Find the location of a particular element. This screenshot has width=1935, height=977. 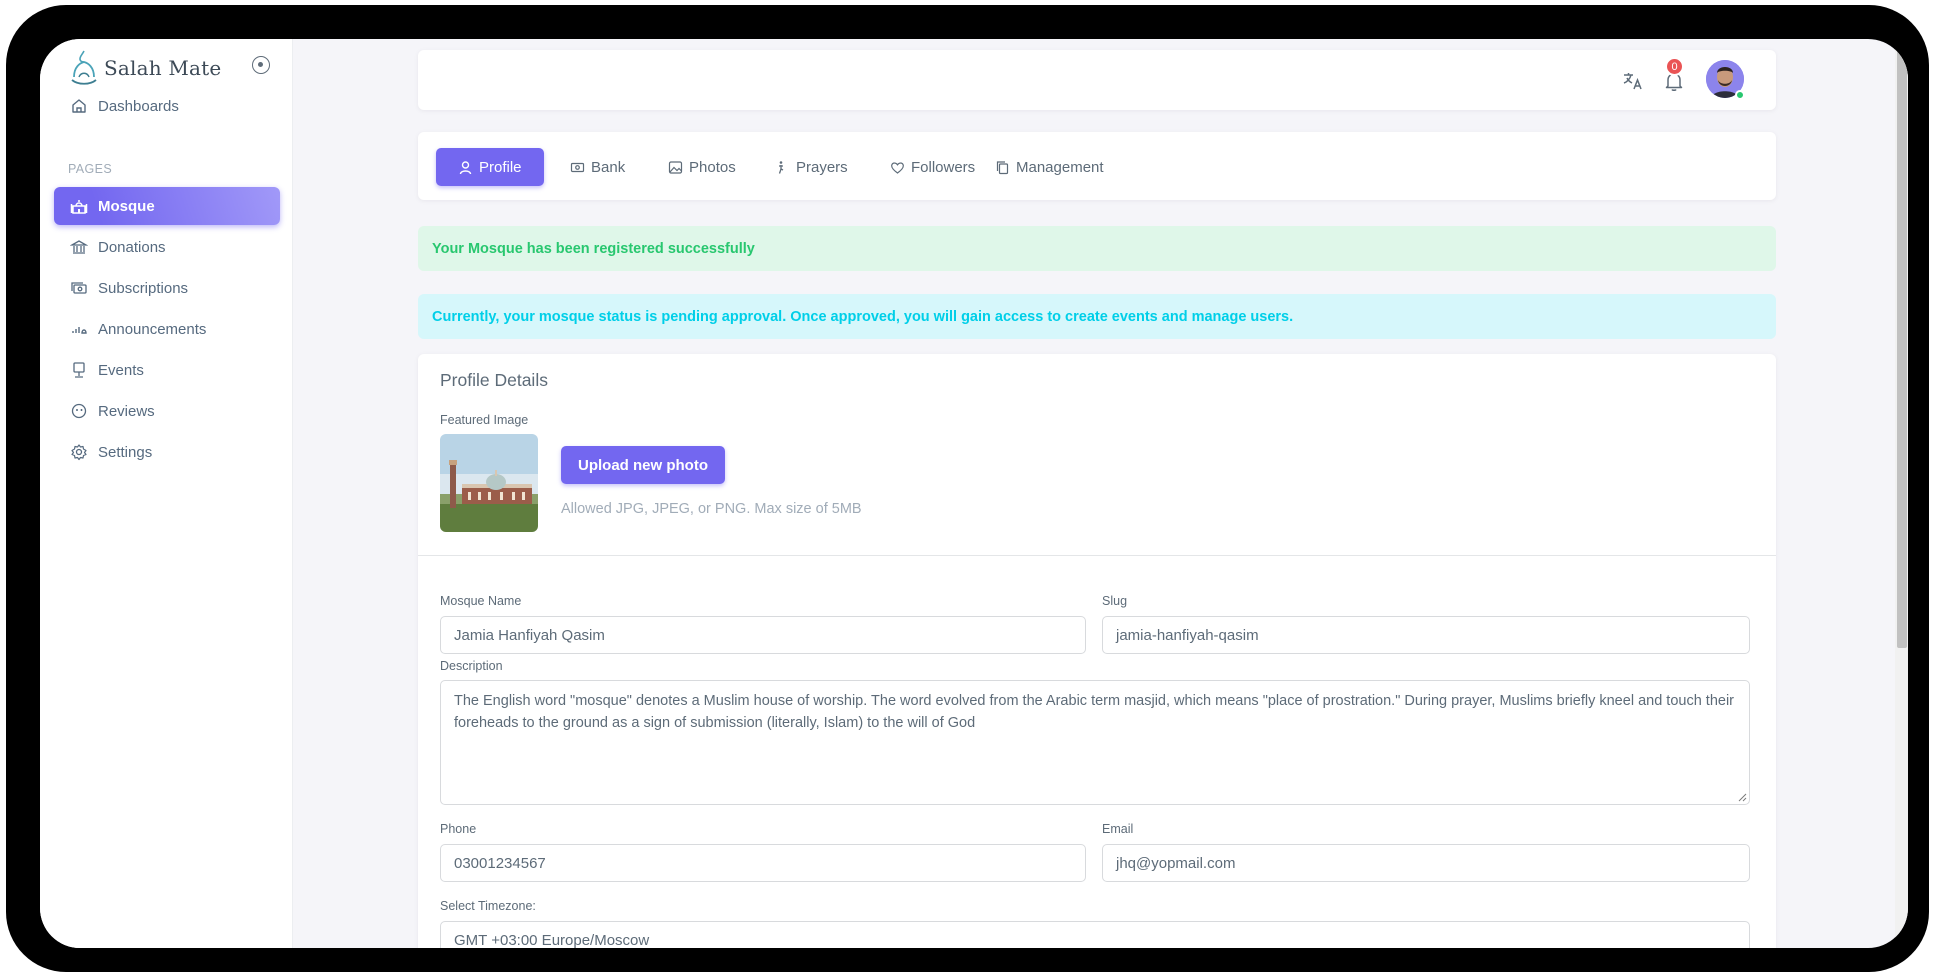

home-icon is located at coordinates (79, 106).